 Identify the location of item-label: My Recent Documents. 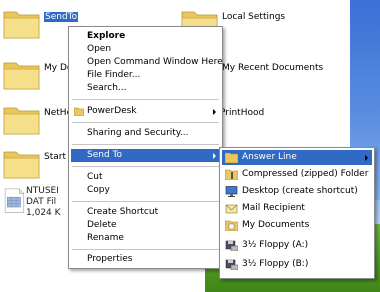
(273, 68).